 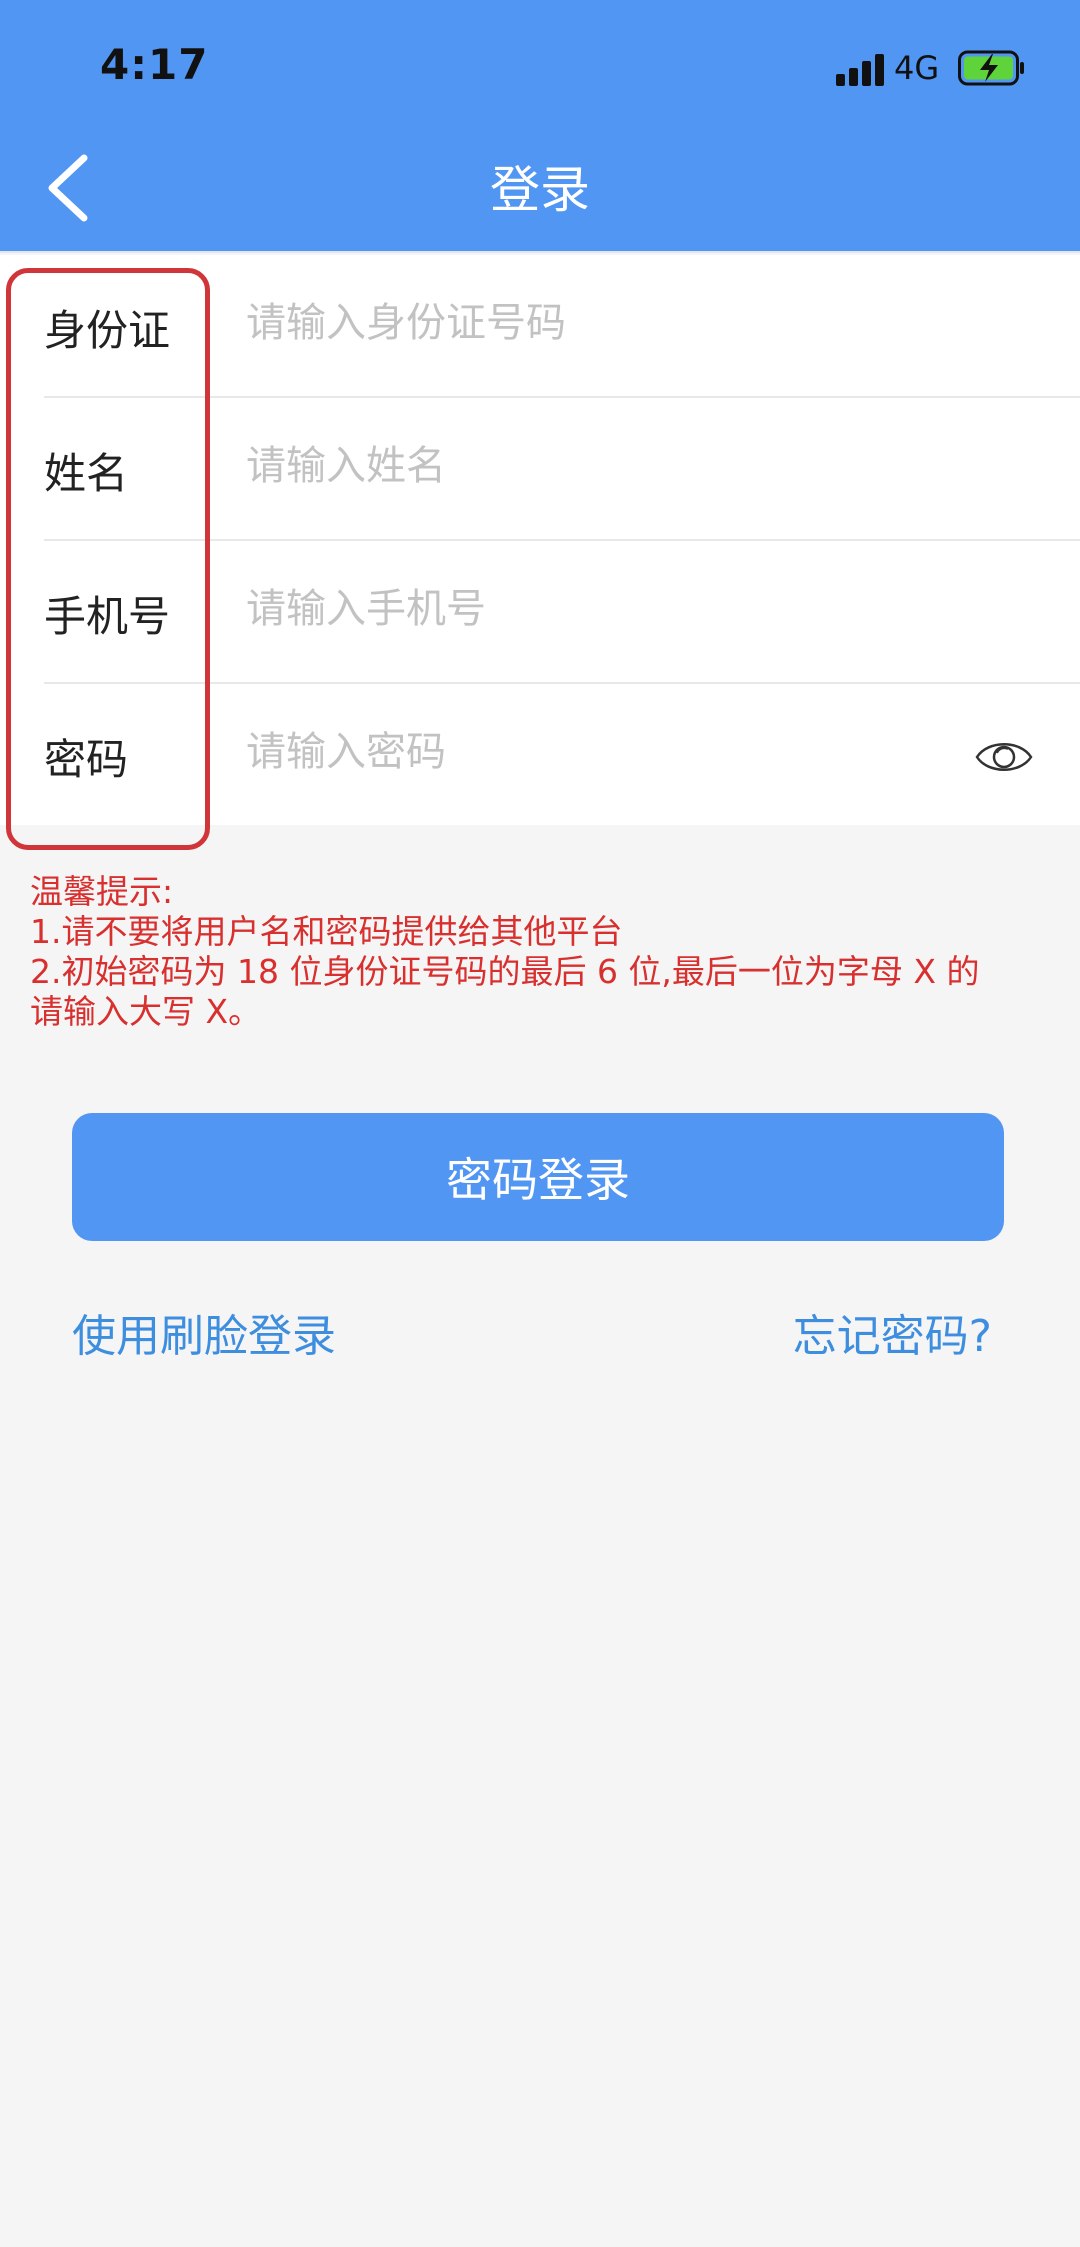 What do you see at coordinates (861, 70) in the screenshot?
I see `signal-icon` at bounding box center [861, 70].